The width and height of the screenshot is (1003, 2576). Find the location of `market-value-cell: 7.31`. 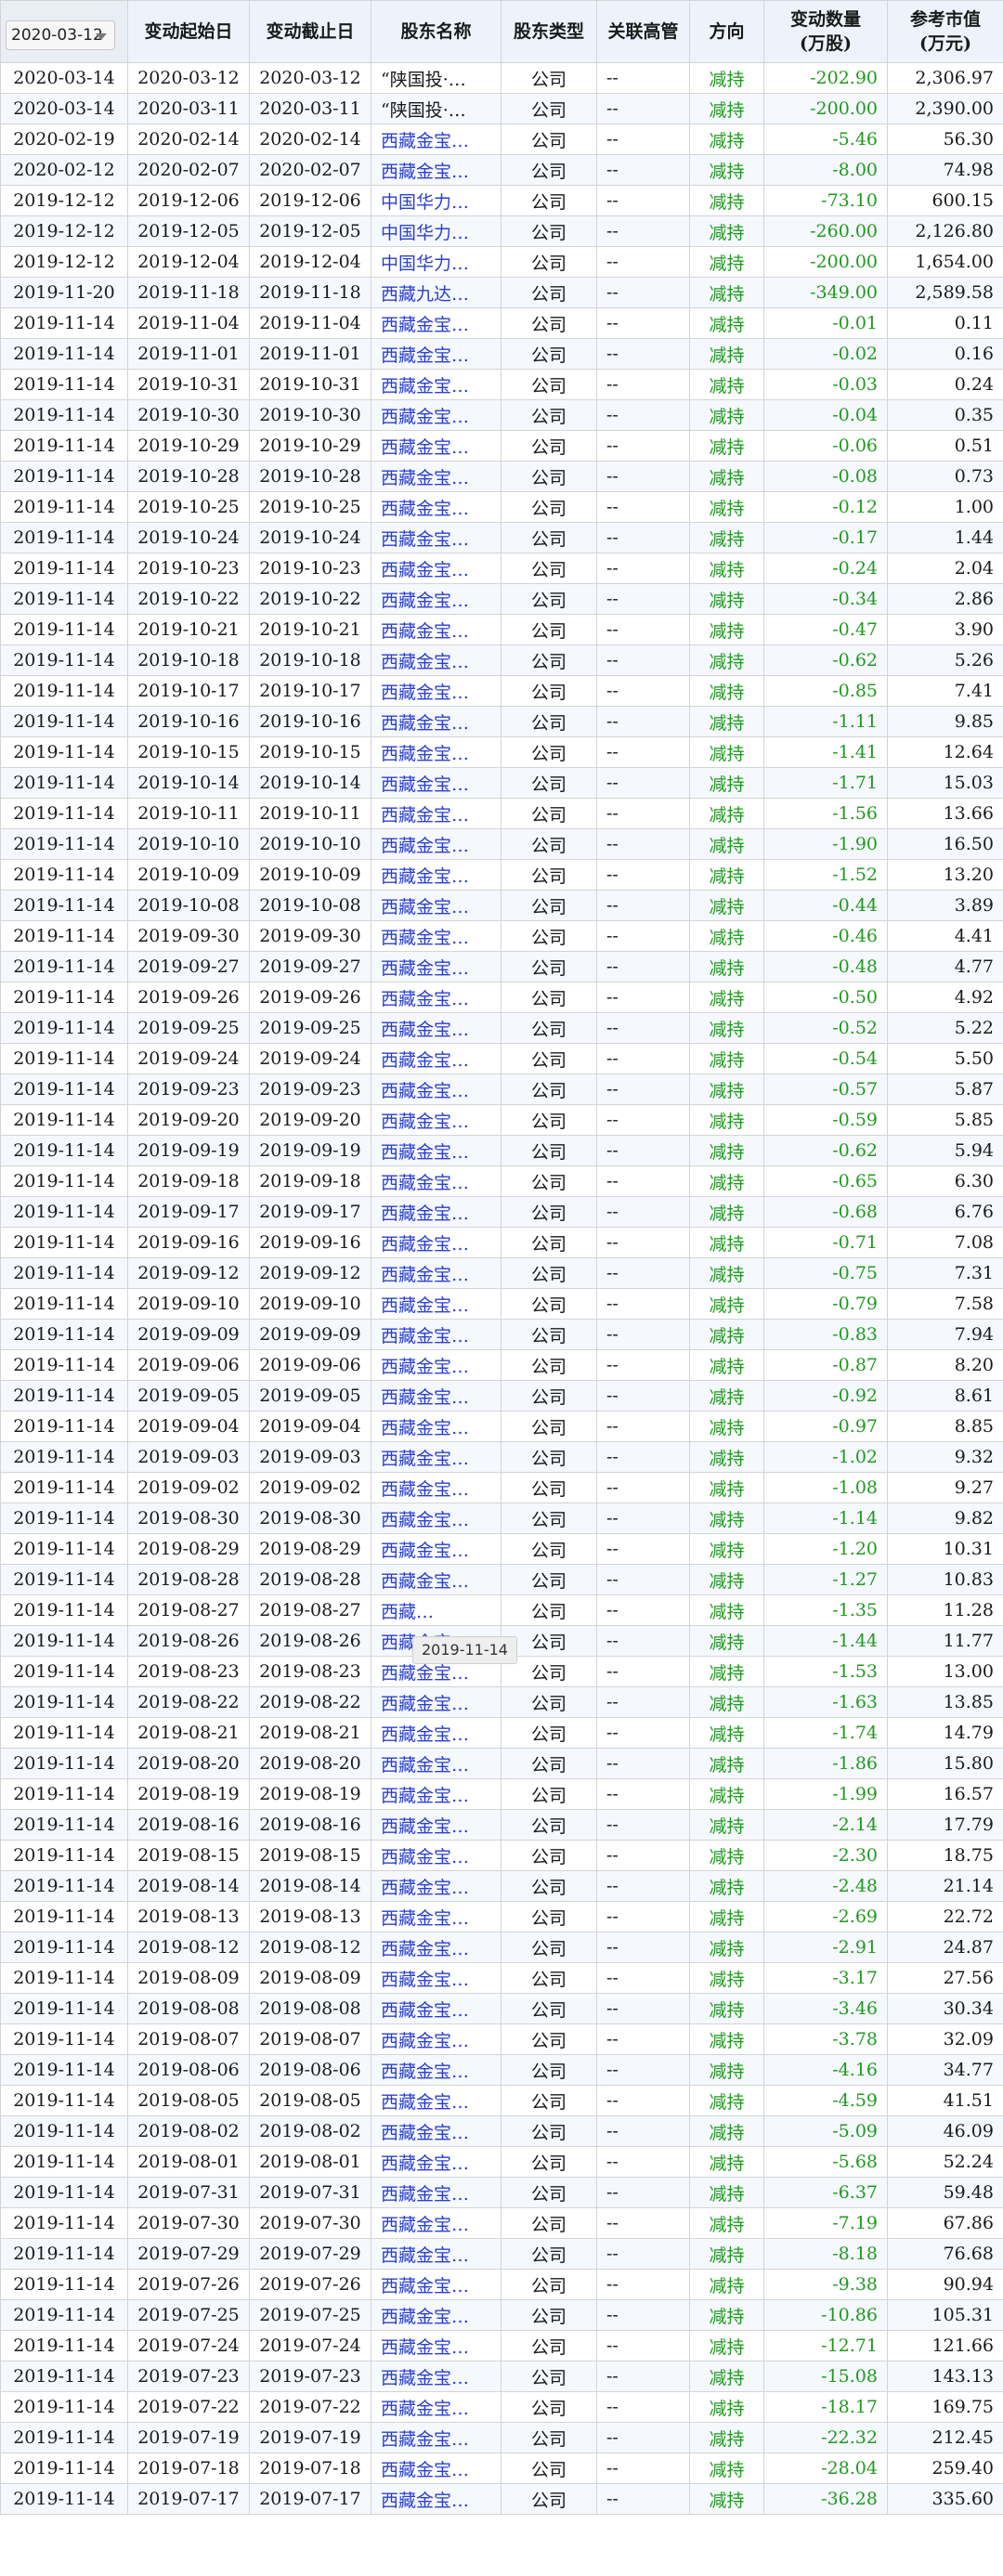

market-value-cell: 7.31 is located at coordinates (945, 1273).